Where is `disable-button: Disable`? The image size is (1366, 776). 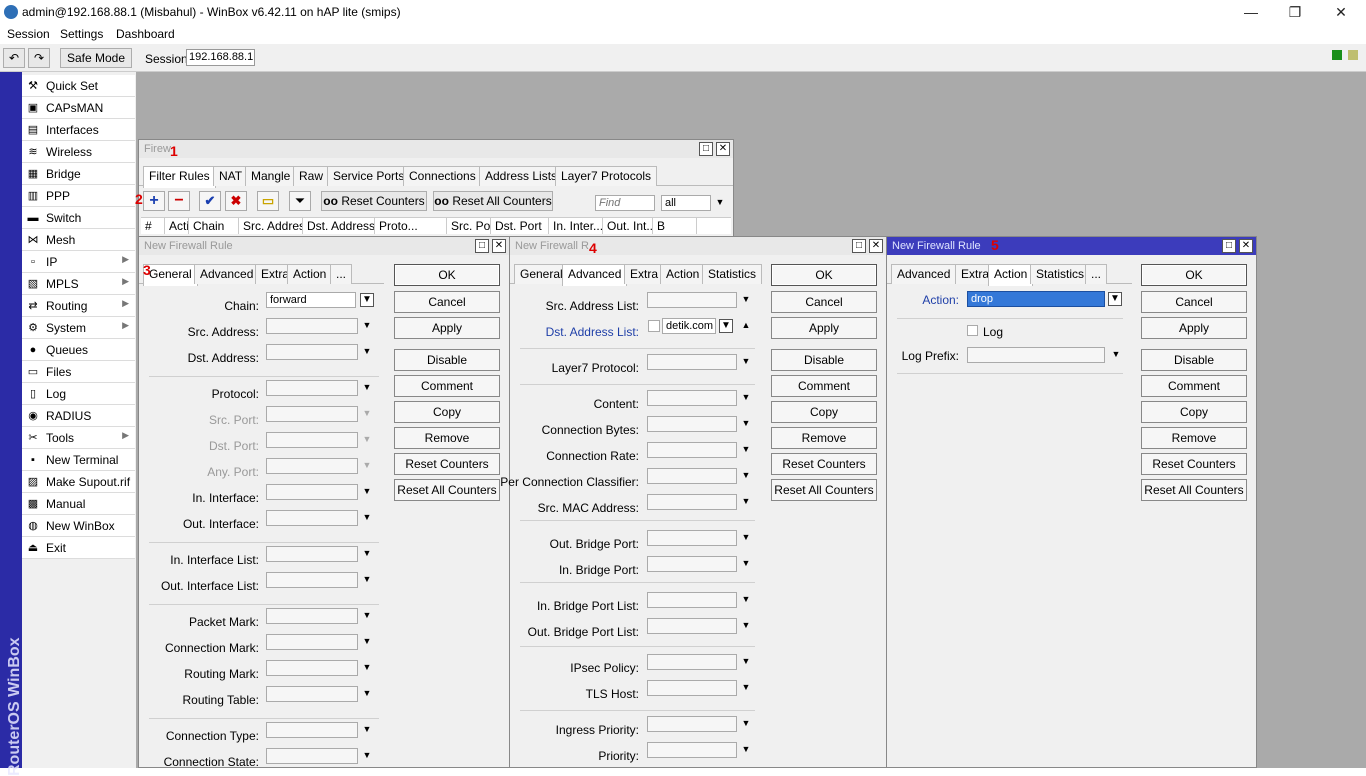
disable-button: Disable is located at coordinates (824, 360).